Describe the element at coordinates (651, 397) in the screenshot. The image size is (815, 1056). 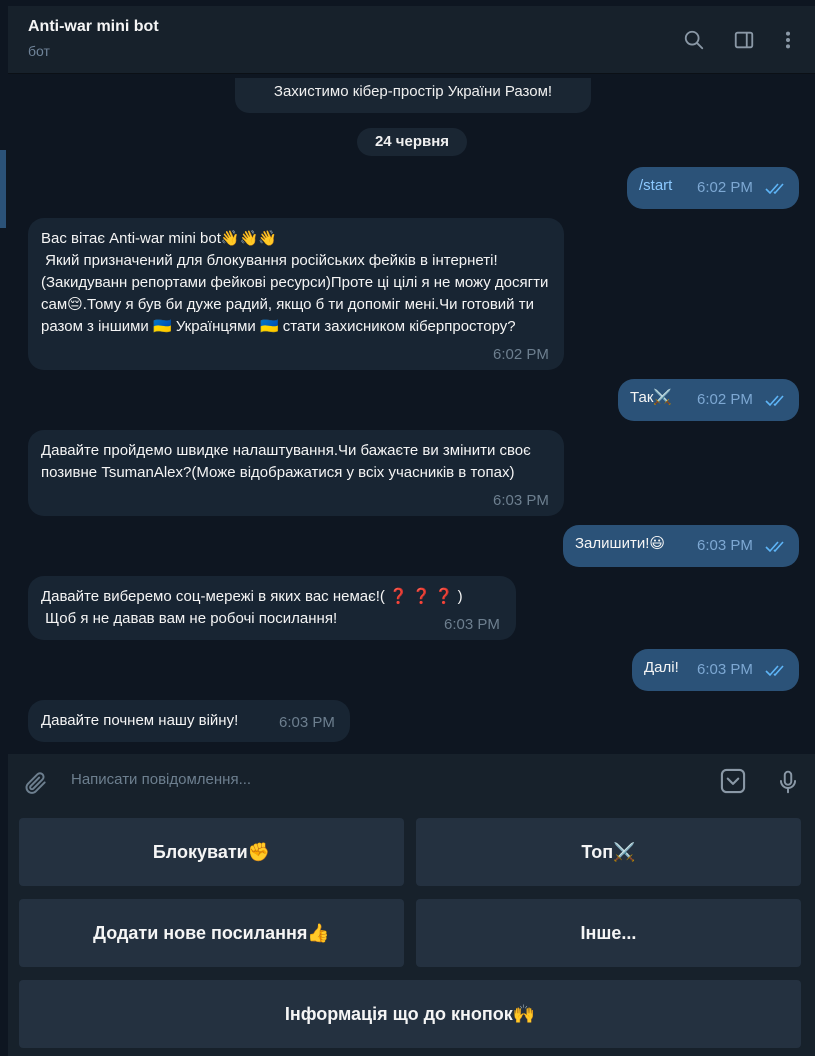
I see `message-text: Так⚔️` at that location.